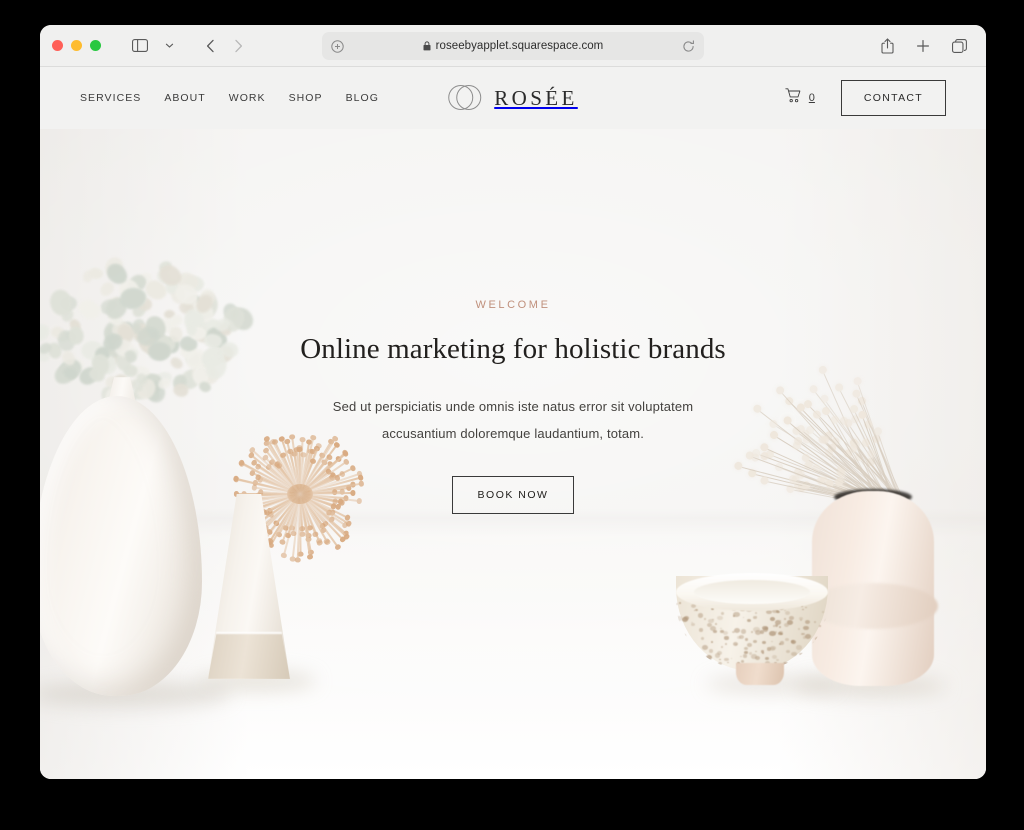  Describe the element at coordinates (95, 45) in the screenshot. I see `maximize-window-button` at that location.